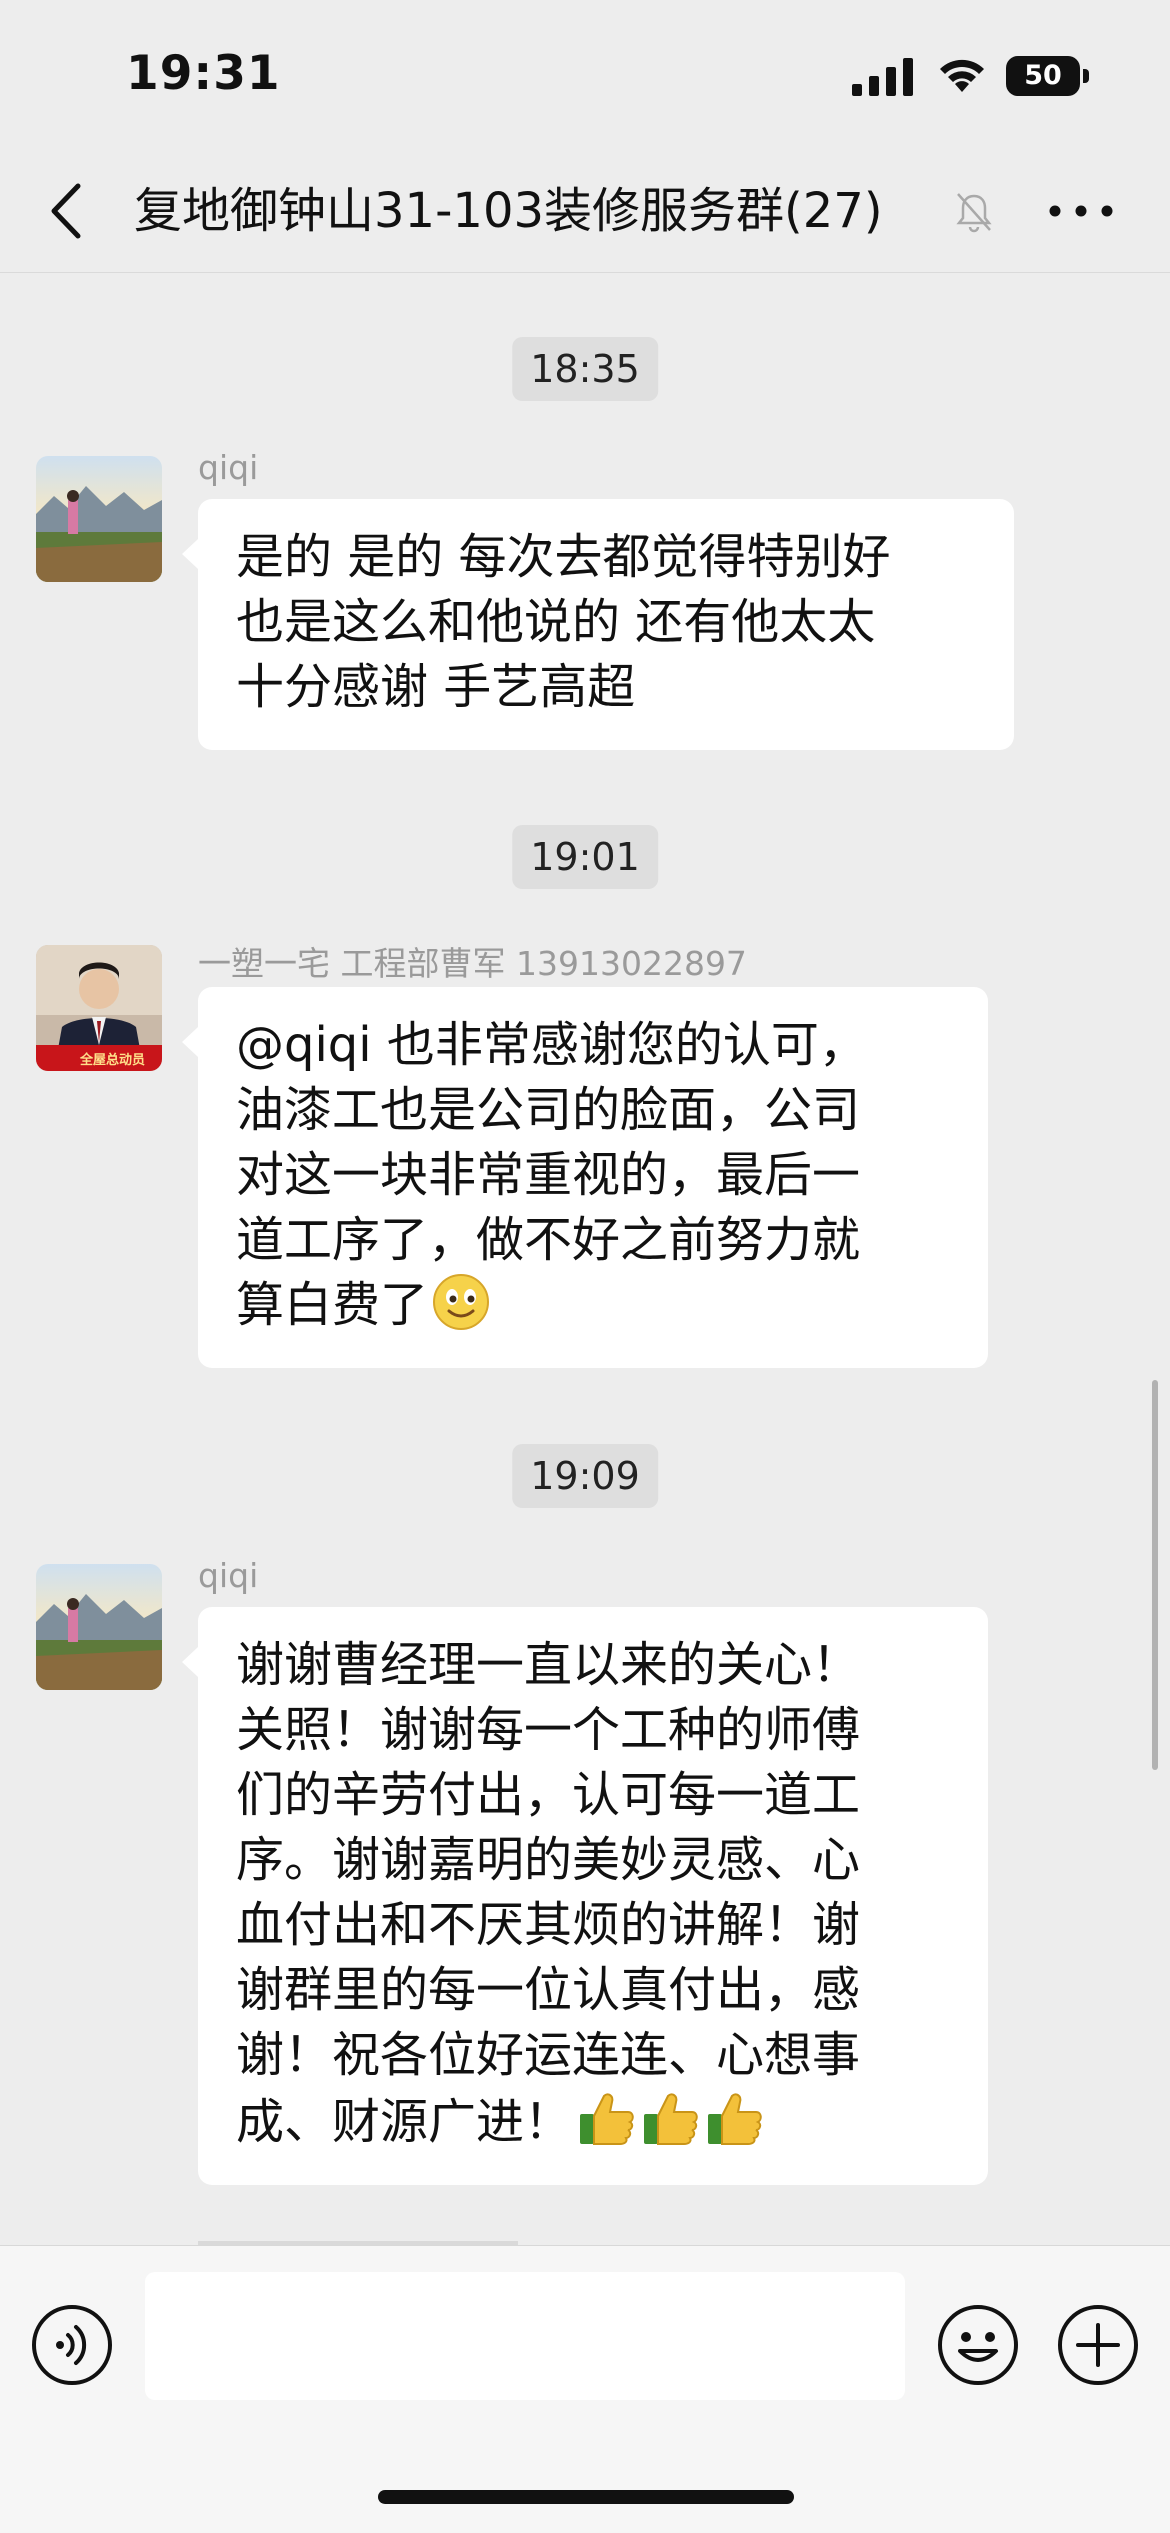 The width and height of the screenshot is (1170, 2533). What do you see at coordinates (548, 1925) in the screenshot?
I see `message-line: 血付出和不厌其烦的讲解！谢` at bounding box center [548, 1925].